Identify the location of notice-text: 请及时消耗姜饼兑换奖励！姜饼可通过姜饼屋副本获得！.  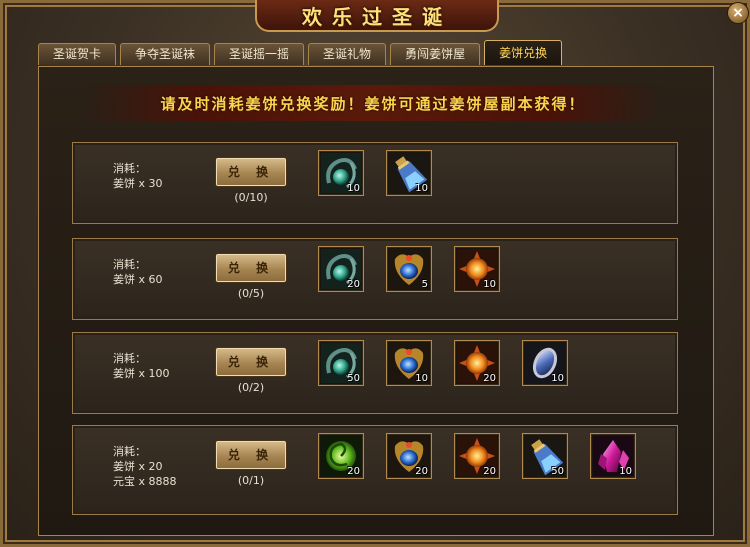
(373, 103).